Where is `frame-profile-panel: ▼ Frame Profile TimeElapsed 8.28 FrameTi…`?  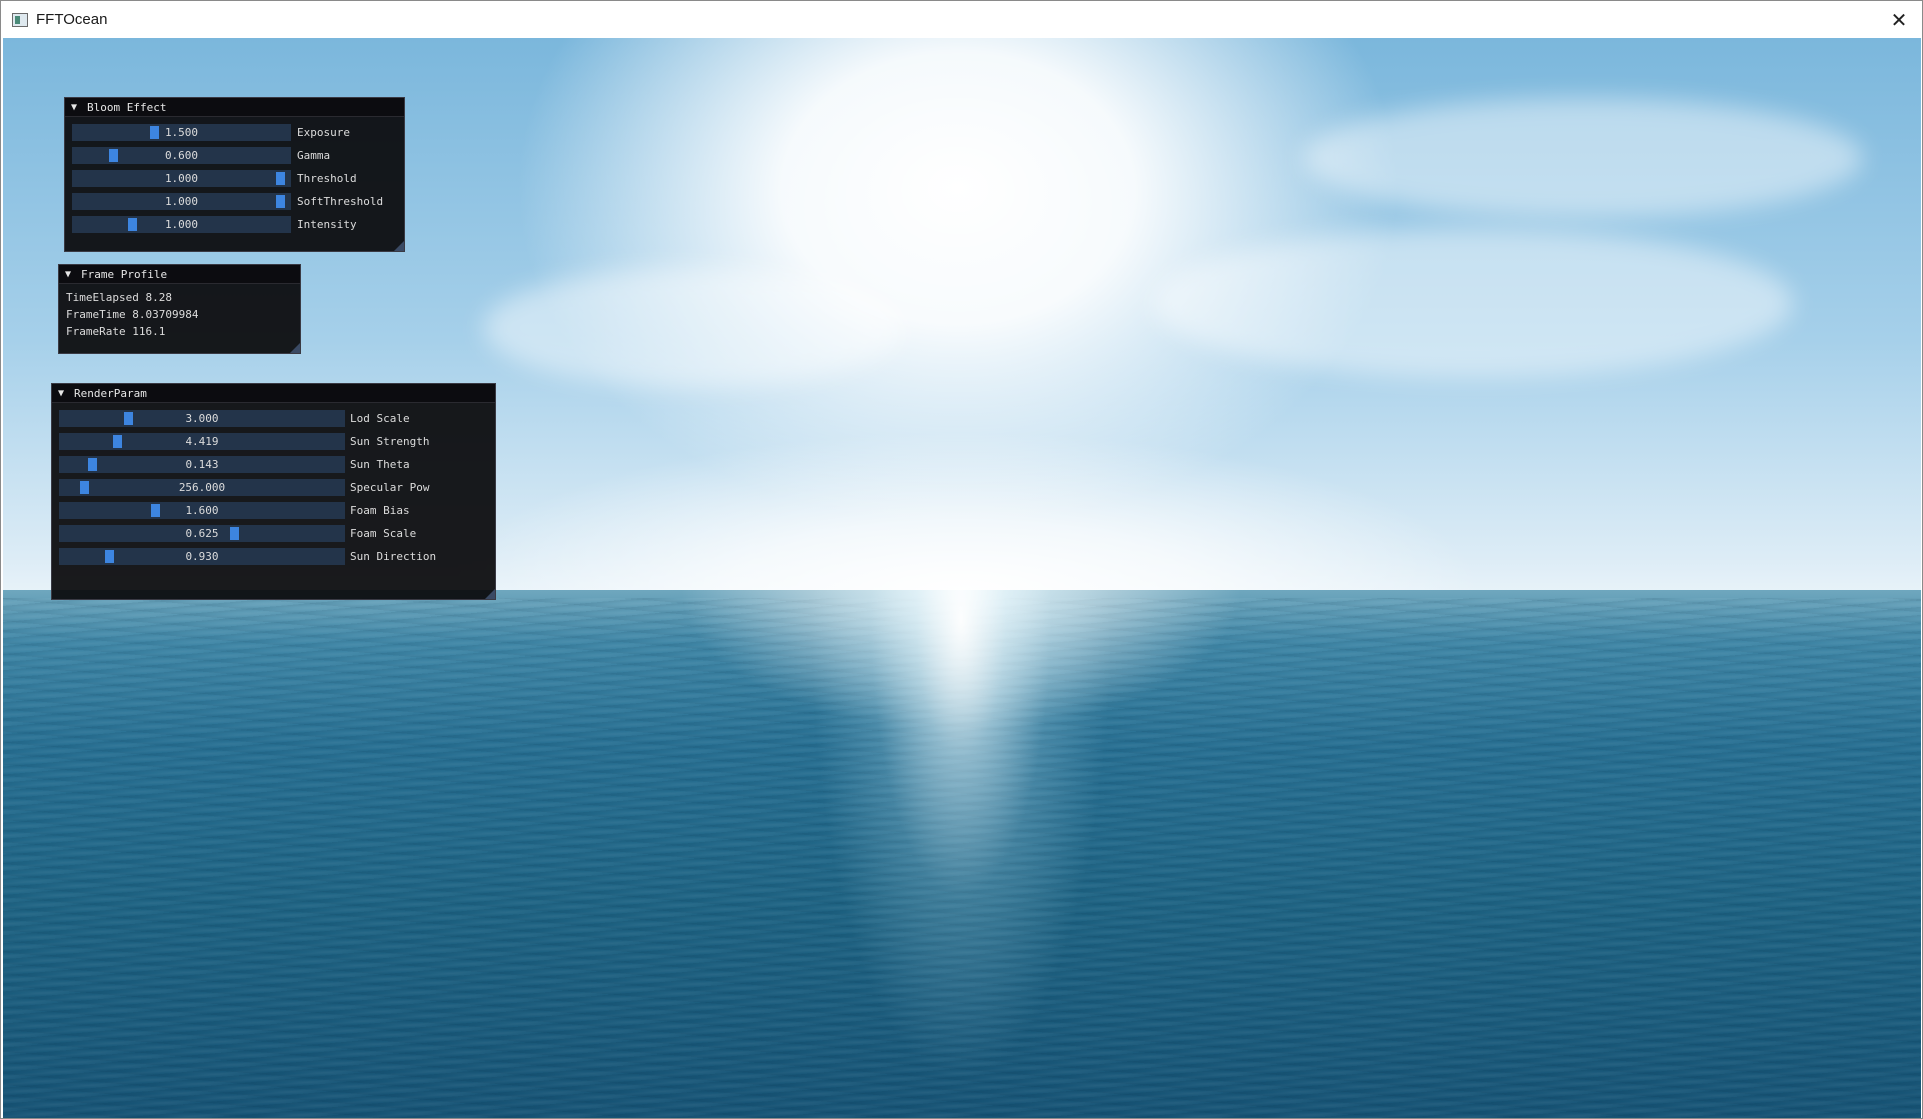 frame-profile-panel: ▼ Frame Profile TimeElapsed 8.28 FrameTi… is located at coordinates (179, 309).